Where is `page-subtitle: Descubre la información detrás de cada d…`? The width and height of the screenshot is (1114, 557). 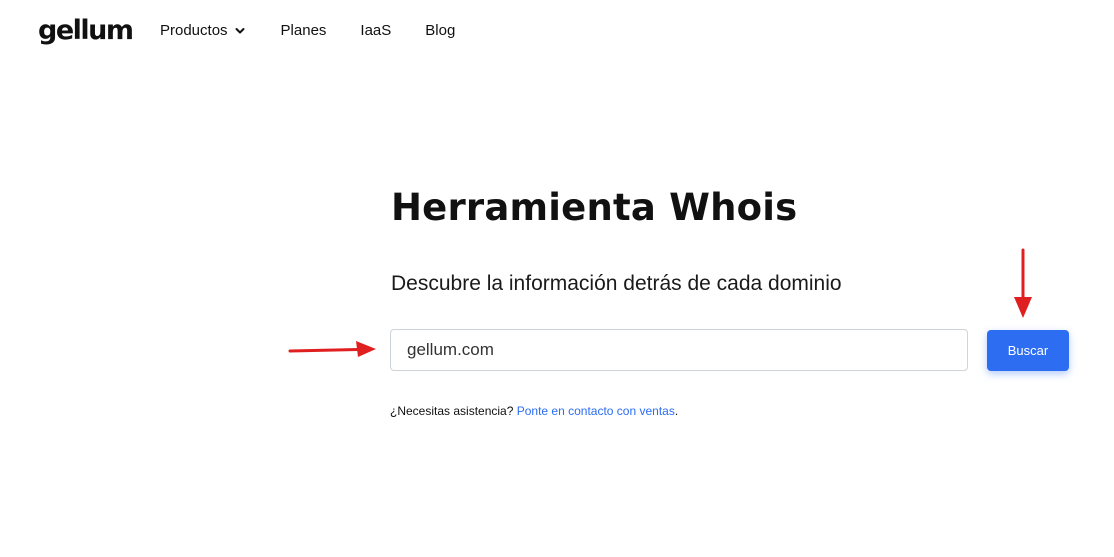 page-subtitle: Descubre la información detrás de cada d… is located at coordinates (616, 283).